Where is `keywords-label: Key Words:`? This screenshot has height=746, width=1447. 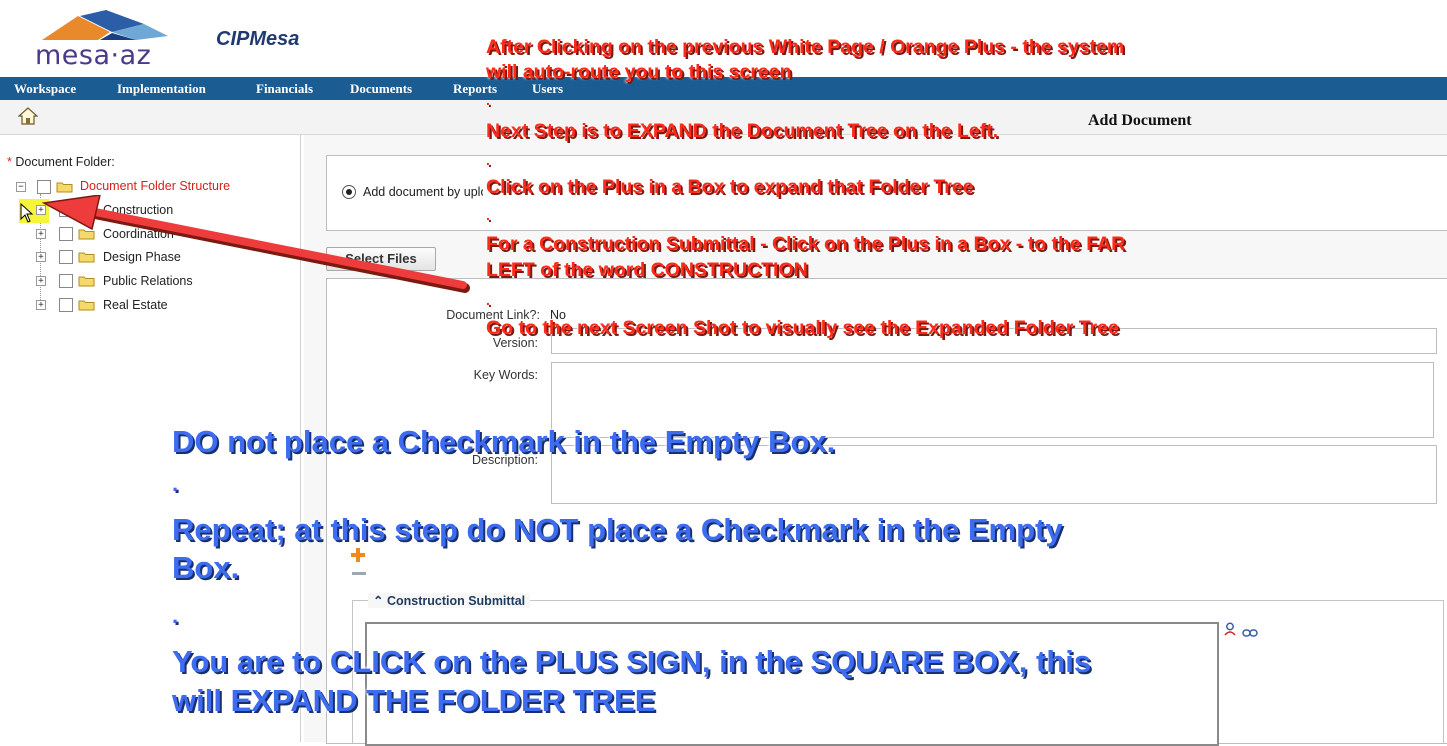
keywords-label: Key Words: is located at coordinates (505, 375).